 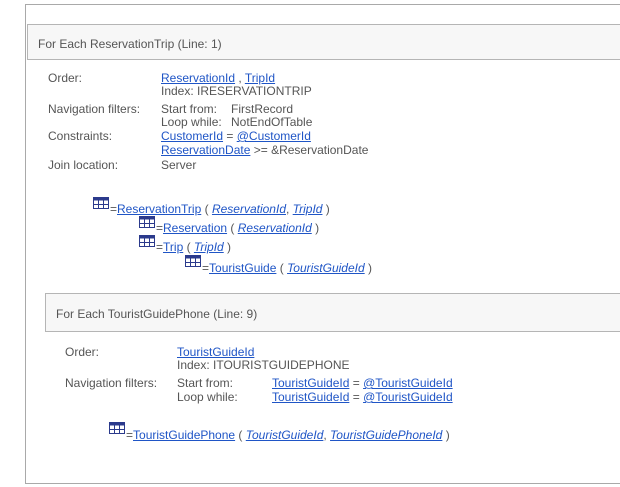 What do you see at coordinates (242, 268) in the screenshot?
I see `table-link-touristguide: TouristGuide` at bounding box center [242, 268].